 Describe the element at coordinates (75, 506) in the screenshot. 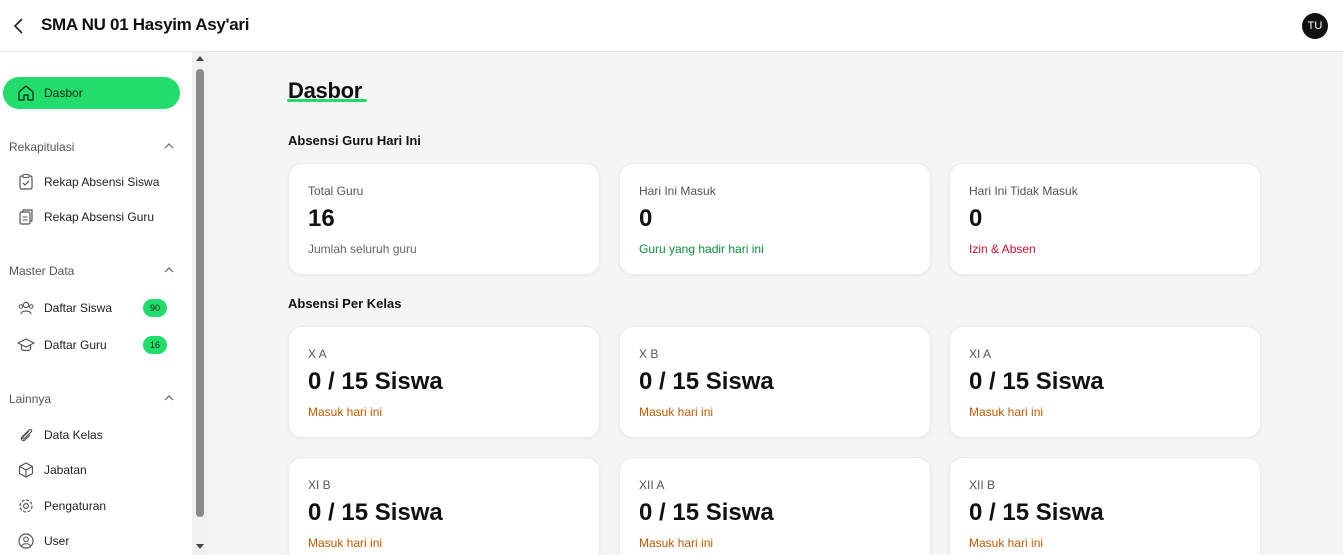

I see `sidebar-item-label: Pengaturan` at that location.